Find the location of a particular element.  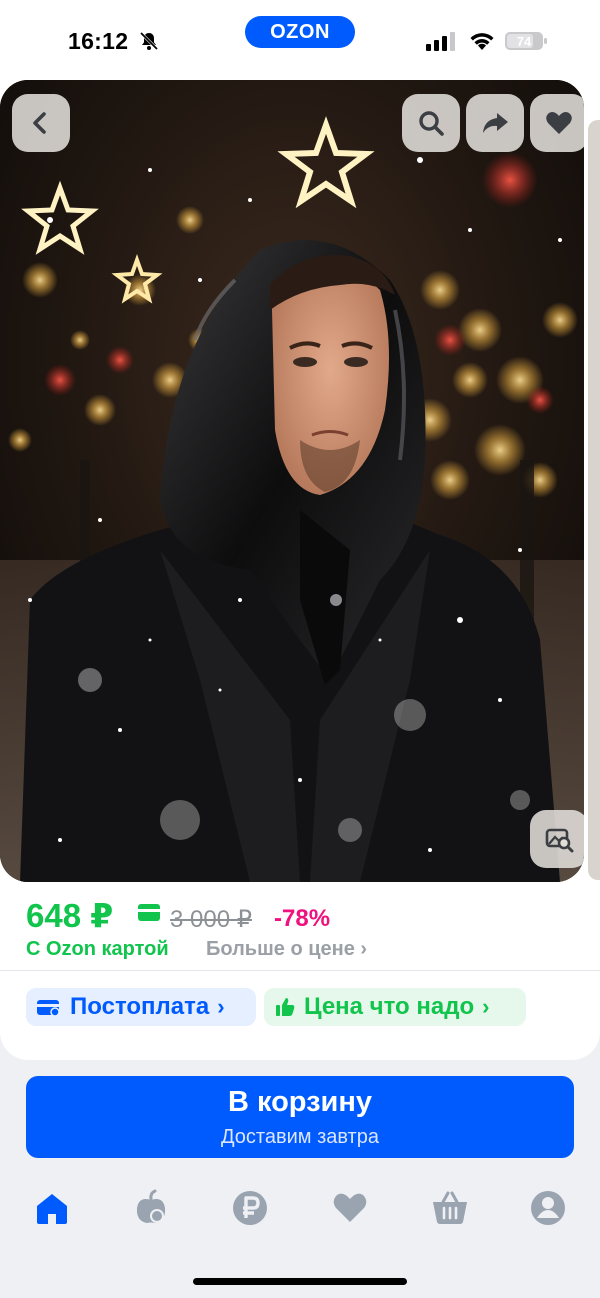

add-to-cart-button: В корзину Доставим завтра is located at coordinates (300, 1117).